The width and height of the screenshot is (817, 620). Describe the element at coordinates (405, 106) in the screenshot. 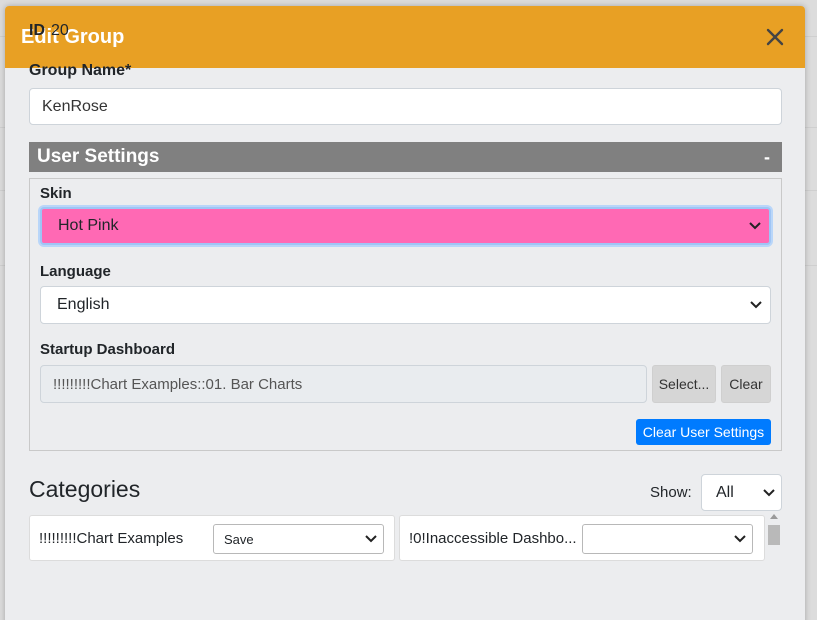

I see `group-name-input: KenRose` at that location.